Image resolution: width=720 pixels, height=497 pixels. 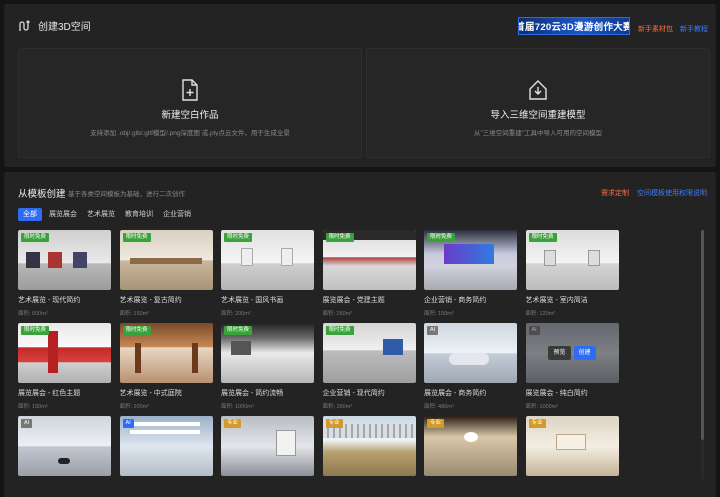 I want to click on template-thumbnail: AI 预览 创建, so click(x=572, y=353).